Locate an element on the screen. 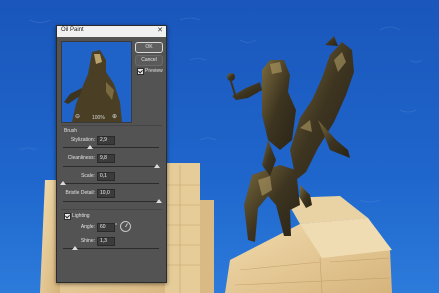 The width and height of the screenshot is (439, 293). lighting-checkbox is located at coordinates (67, 216).